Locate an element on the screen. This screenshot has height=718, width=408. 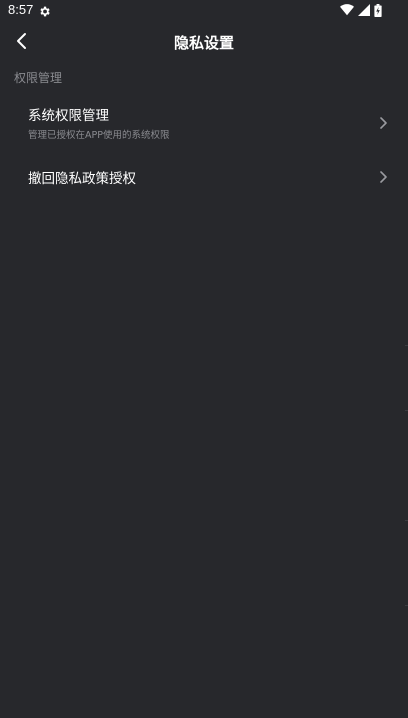
app-header: 隐私设置 is located at coordinates (204, 41).